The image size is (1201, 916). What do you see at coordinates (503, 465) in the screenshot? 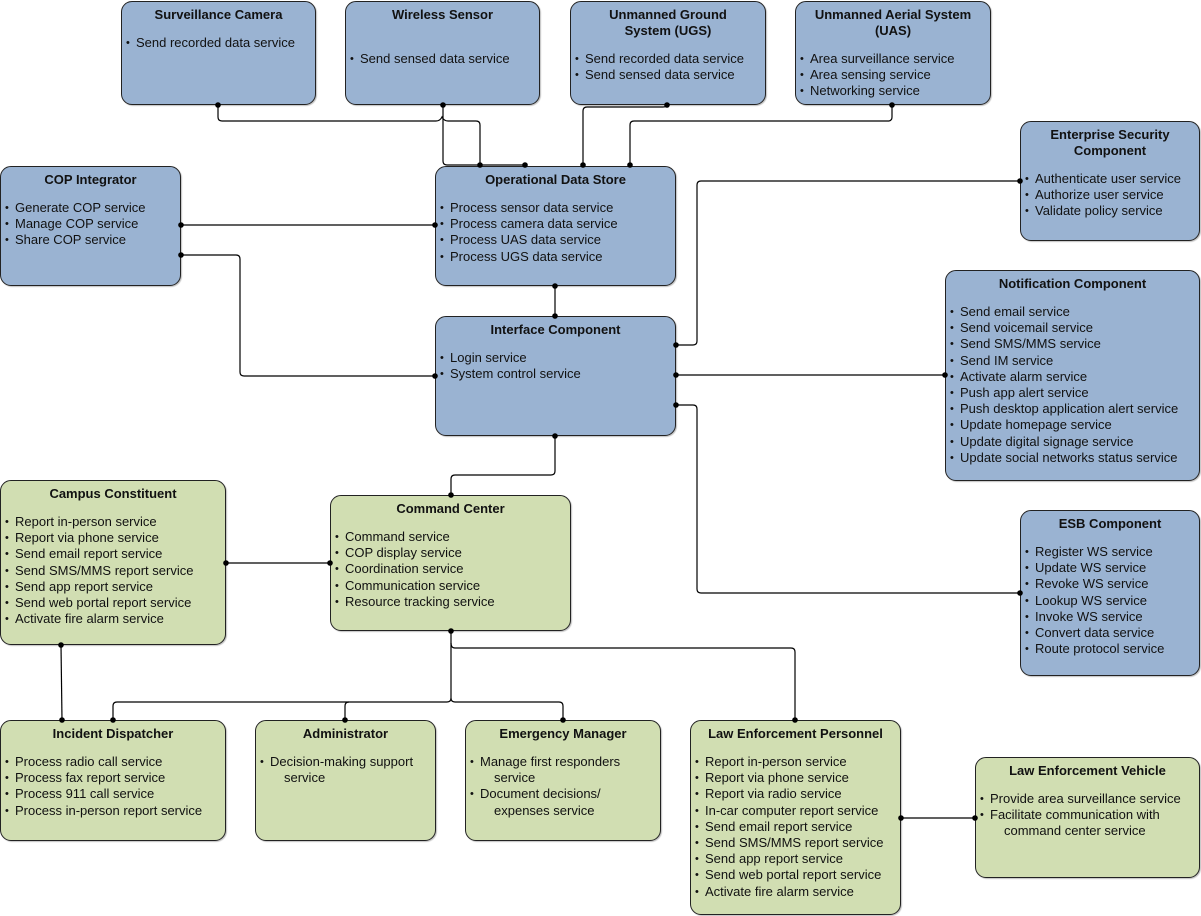
I see `connector-interface-to-command` at bounding box center [503, 465].